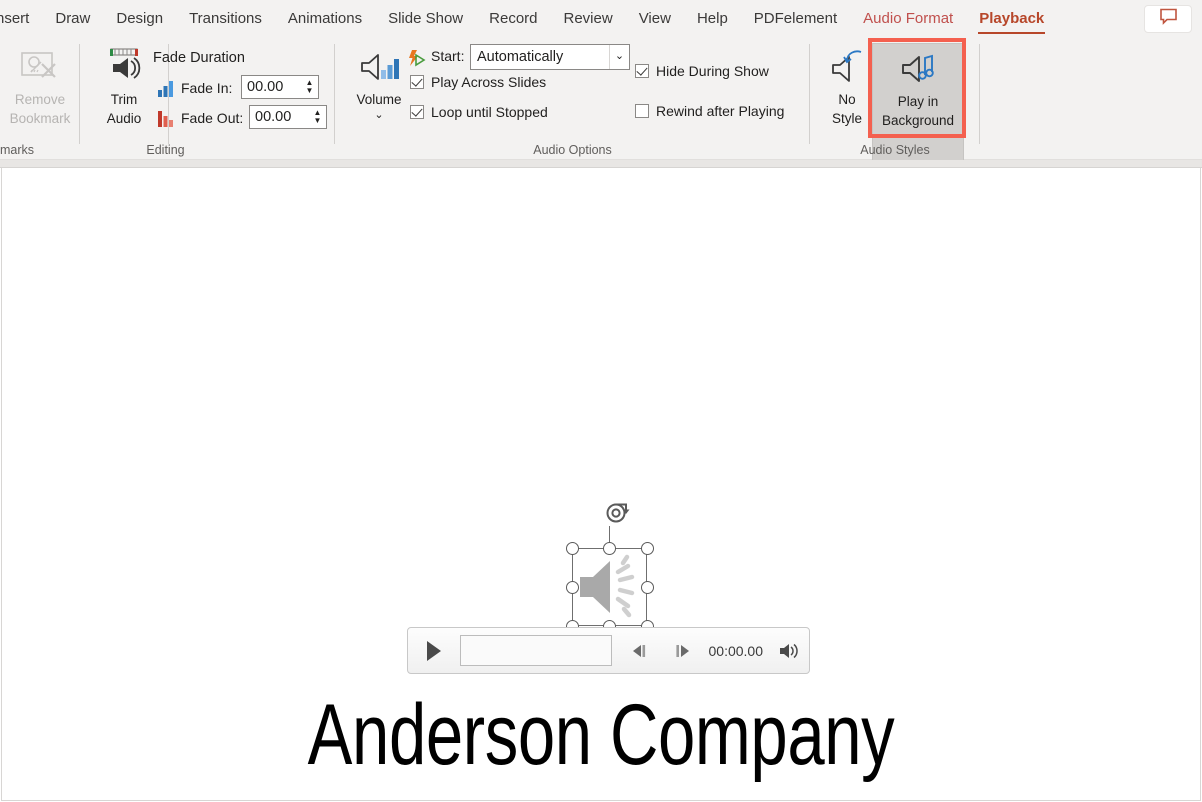 The width and height of the screenshot is (1202, 802). I want to click on audio-player-control: 00:00.00, so click(608, 650).